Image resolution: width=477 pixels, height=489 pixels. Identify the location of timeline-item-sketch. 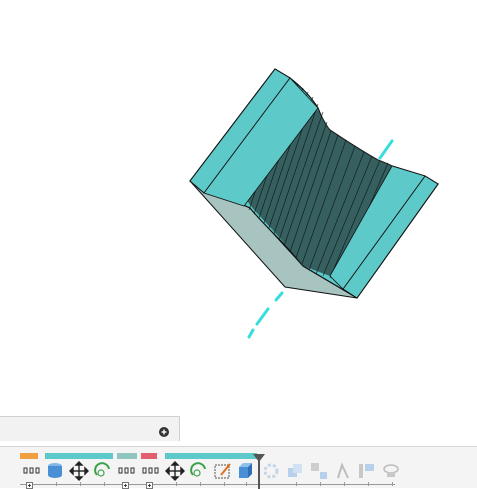
(32, 471).